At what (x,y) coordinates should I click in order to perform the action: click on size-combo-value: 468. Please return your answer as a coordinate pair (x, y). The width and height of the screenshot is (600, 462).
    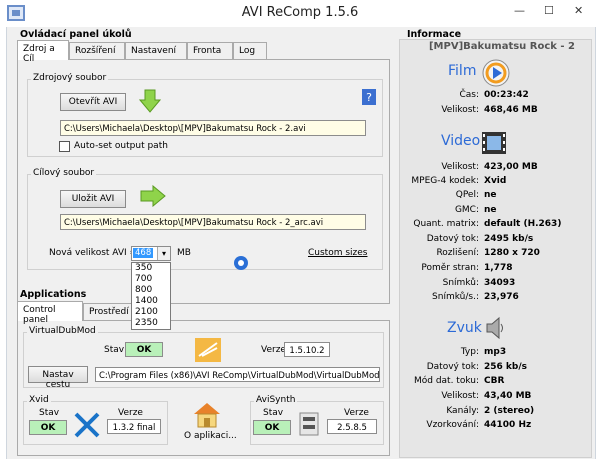
    Looking at the image, I should click on (143, 253).